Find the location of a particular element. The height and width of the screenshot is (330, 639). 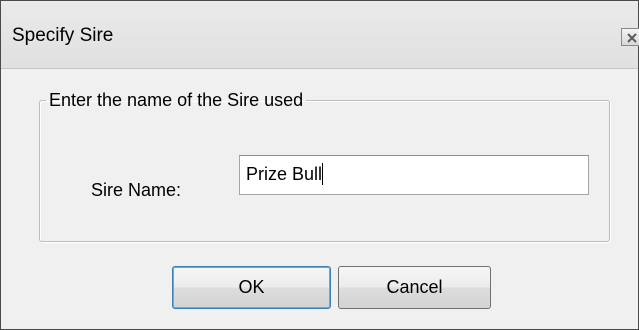

sire-name-label: Sire Name: is located at coordinates (136, 190).